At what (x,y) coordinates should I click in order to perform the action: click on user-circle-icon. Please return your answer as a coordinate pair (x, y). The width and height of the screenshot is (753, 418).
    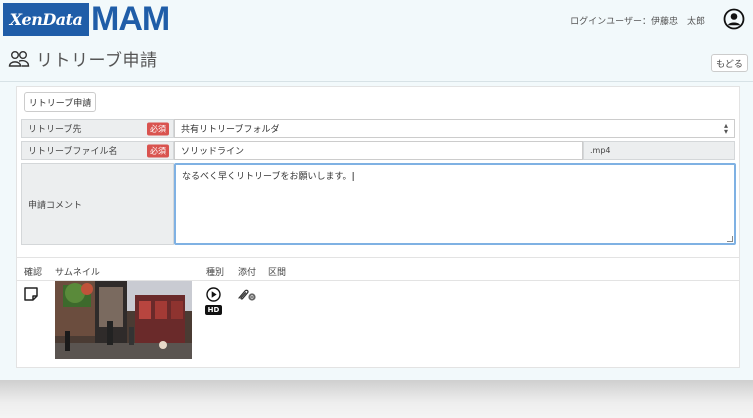
    Looking at the image, I should click on (734, 19).